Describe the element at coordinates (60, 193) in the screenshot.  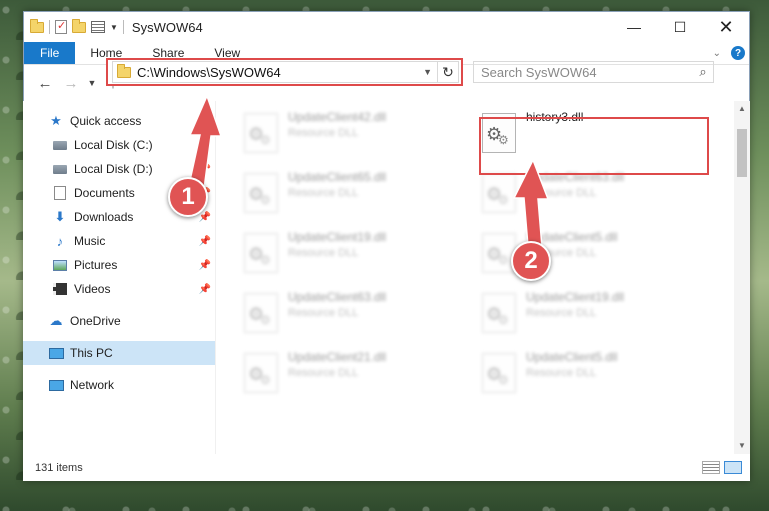
I see `documents-icon` at that location.